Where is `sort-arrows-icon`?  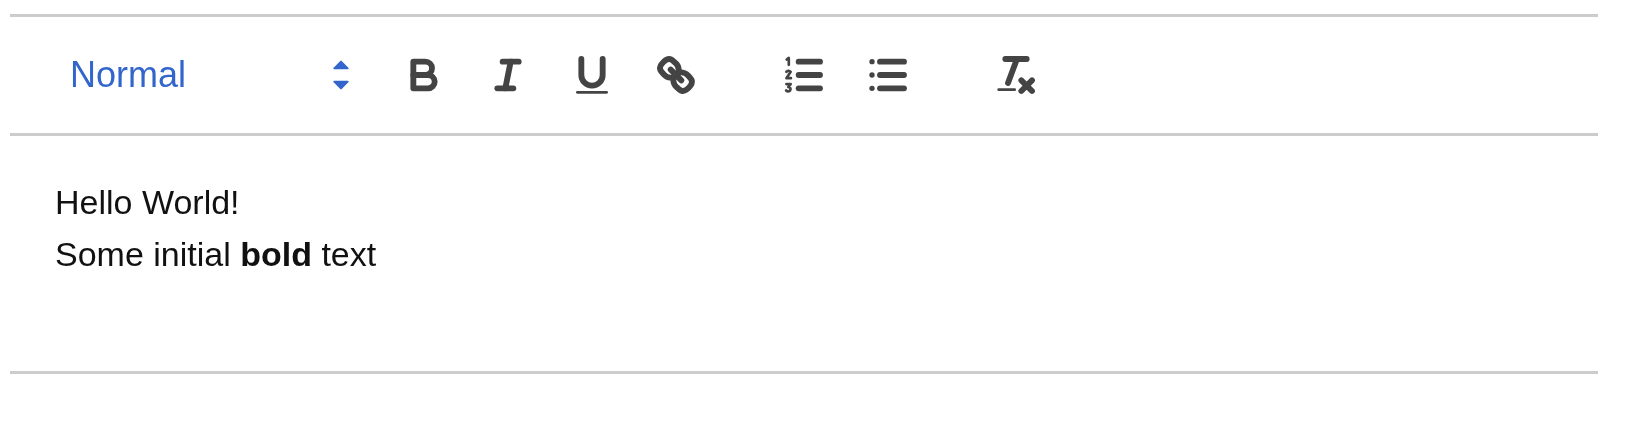
sort-arrows-icon is located at coordinates (341, 75).